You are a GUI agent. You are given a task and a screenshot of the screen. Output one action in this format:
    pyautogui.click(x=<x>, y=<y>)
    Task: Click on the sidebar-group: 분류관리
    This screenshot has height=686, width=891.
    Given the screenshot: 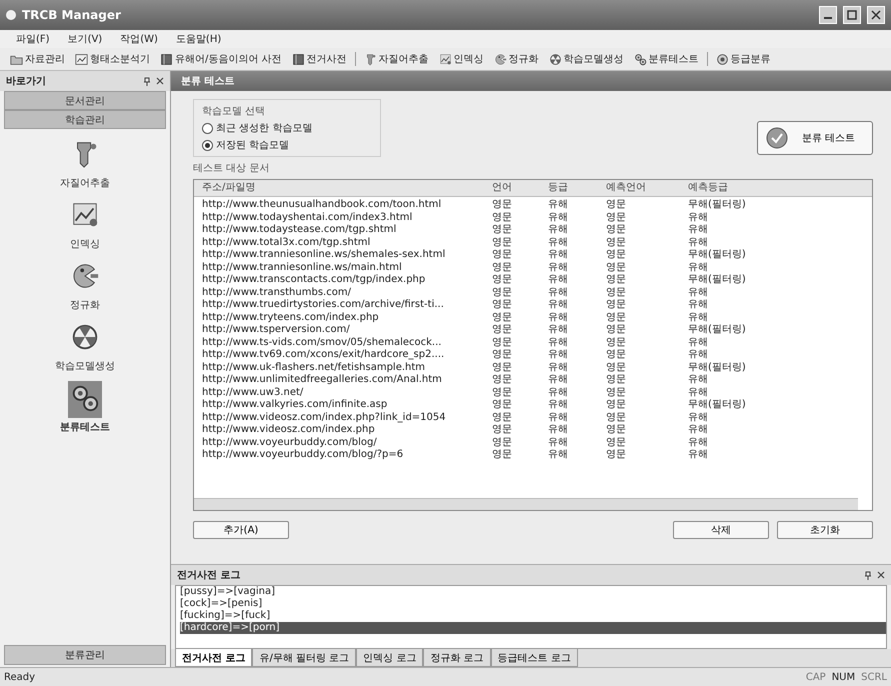 What is the action you would take?
    pyautogui.click(x=85, y=655)
    